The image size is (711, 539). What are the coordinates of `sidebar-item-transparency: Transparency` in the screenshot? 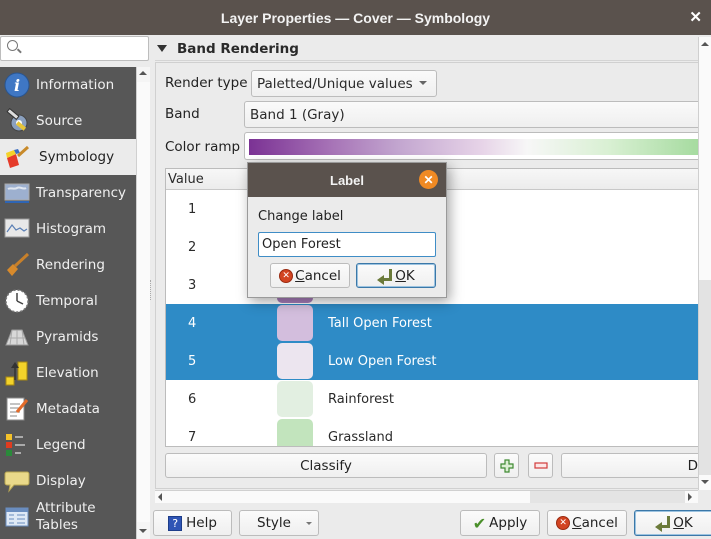 It's located at (68, 193).